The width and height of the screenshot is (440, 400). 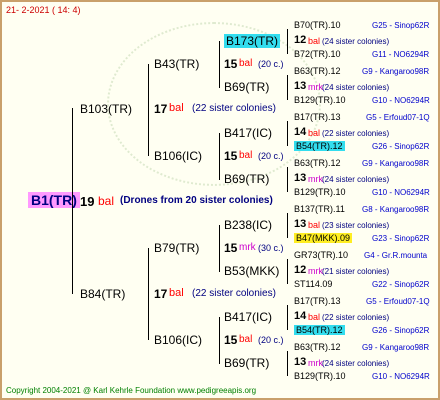 I want to click on gen4-name-8: B129(TR).10, so click(x=320, y=192).